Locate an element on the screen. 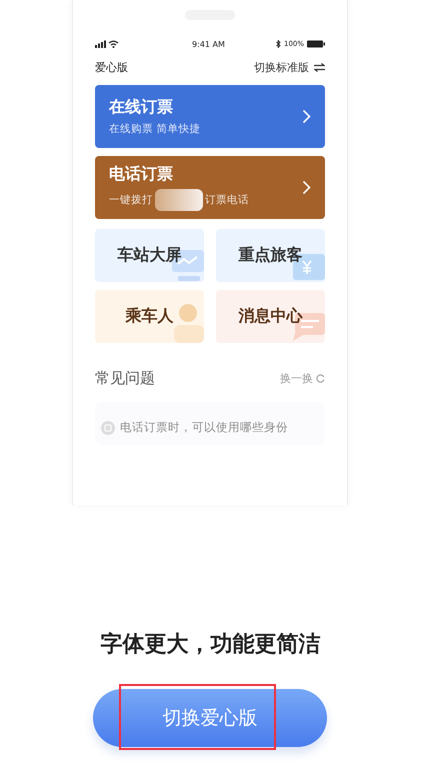 The width and height of the screenshot is (421, 765). question-icon is located at coordinates (108, 427).